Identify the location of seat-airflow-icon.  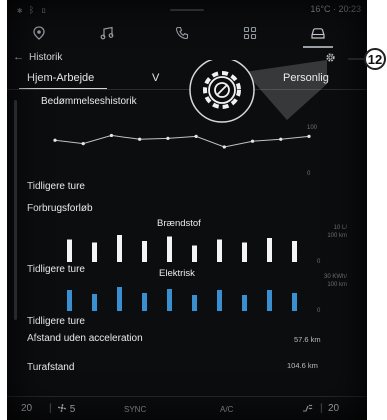
(308, 408).